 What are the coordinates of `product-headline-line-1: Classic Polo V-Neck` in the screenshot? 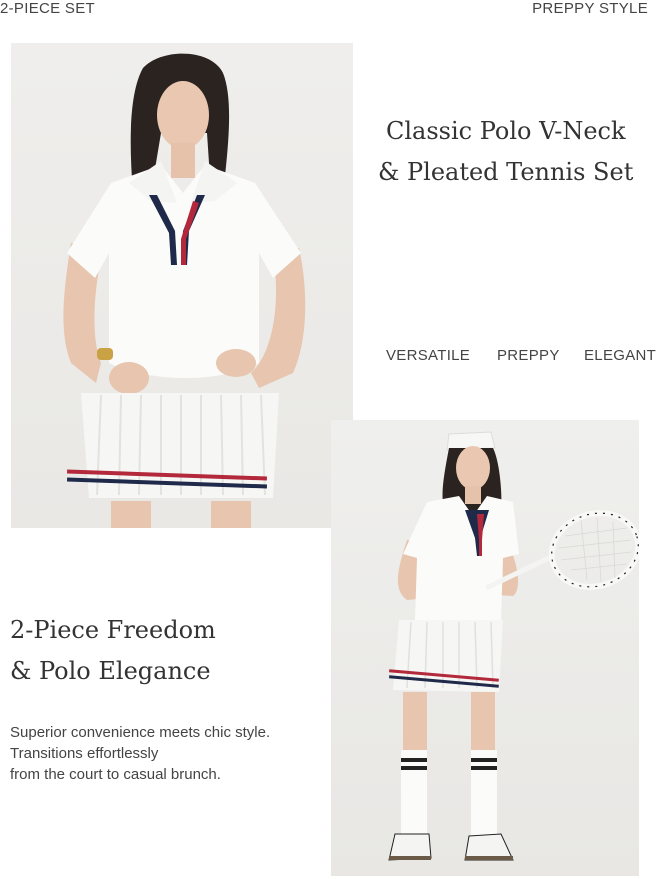 It's located at (506, 131).